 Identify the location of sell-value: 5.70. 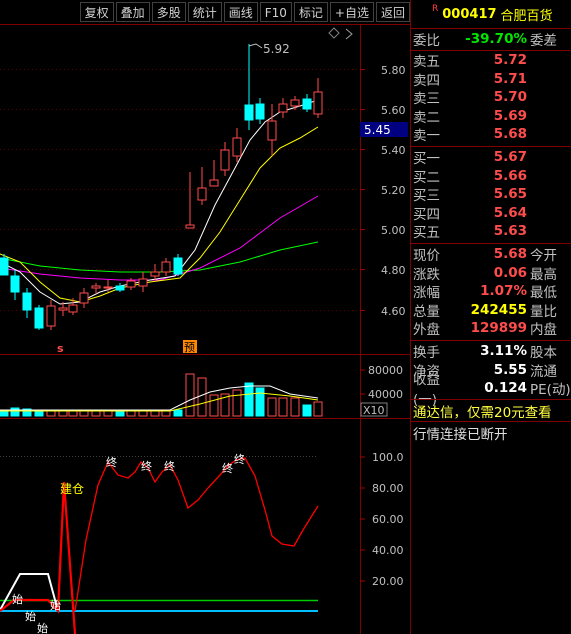
(510, 97).